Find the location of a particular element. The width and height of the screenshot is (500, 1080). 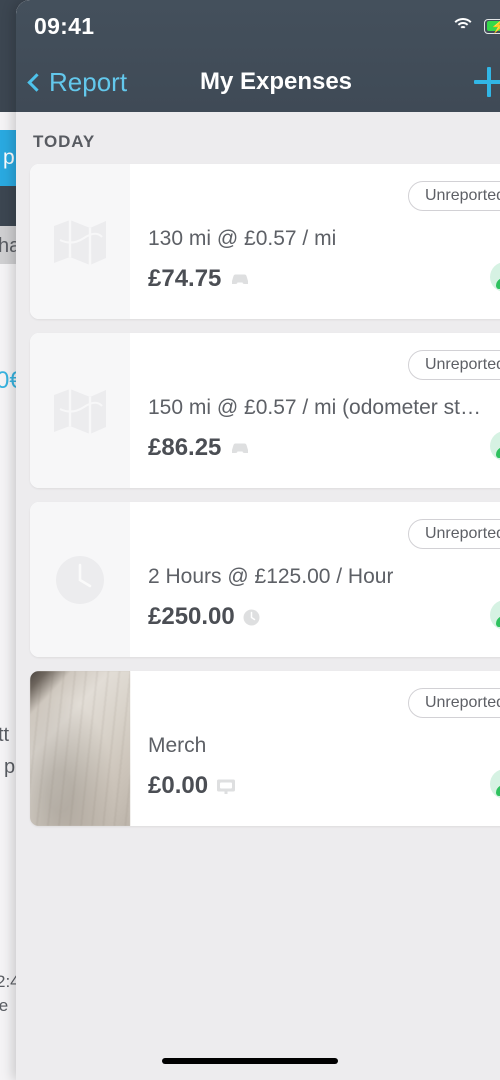

back-button: Report is located at coordinates (76, 82).